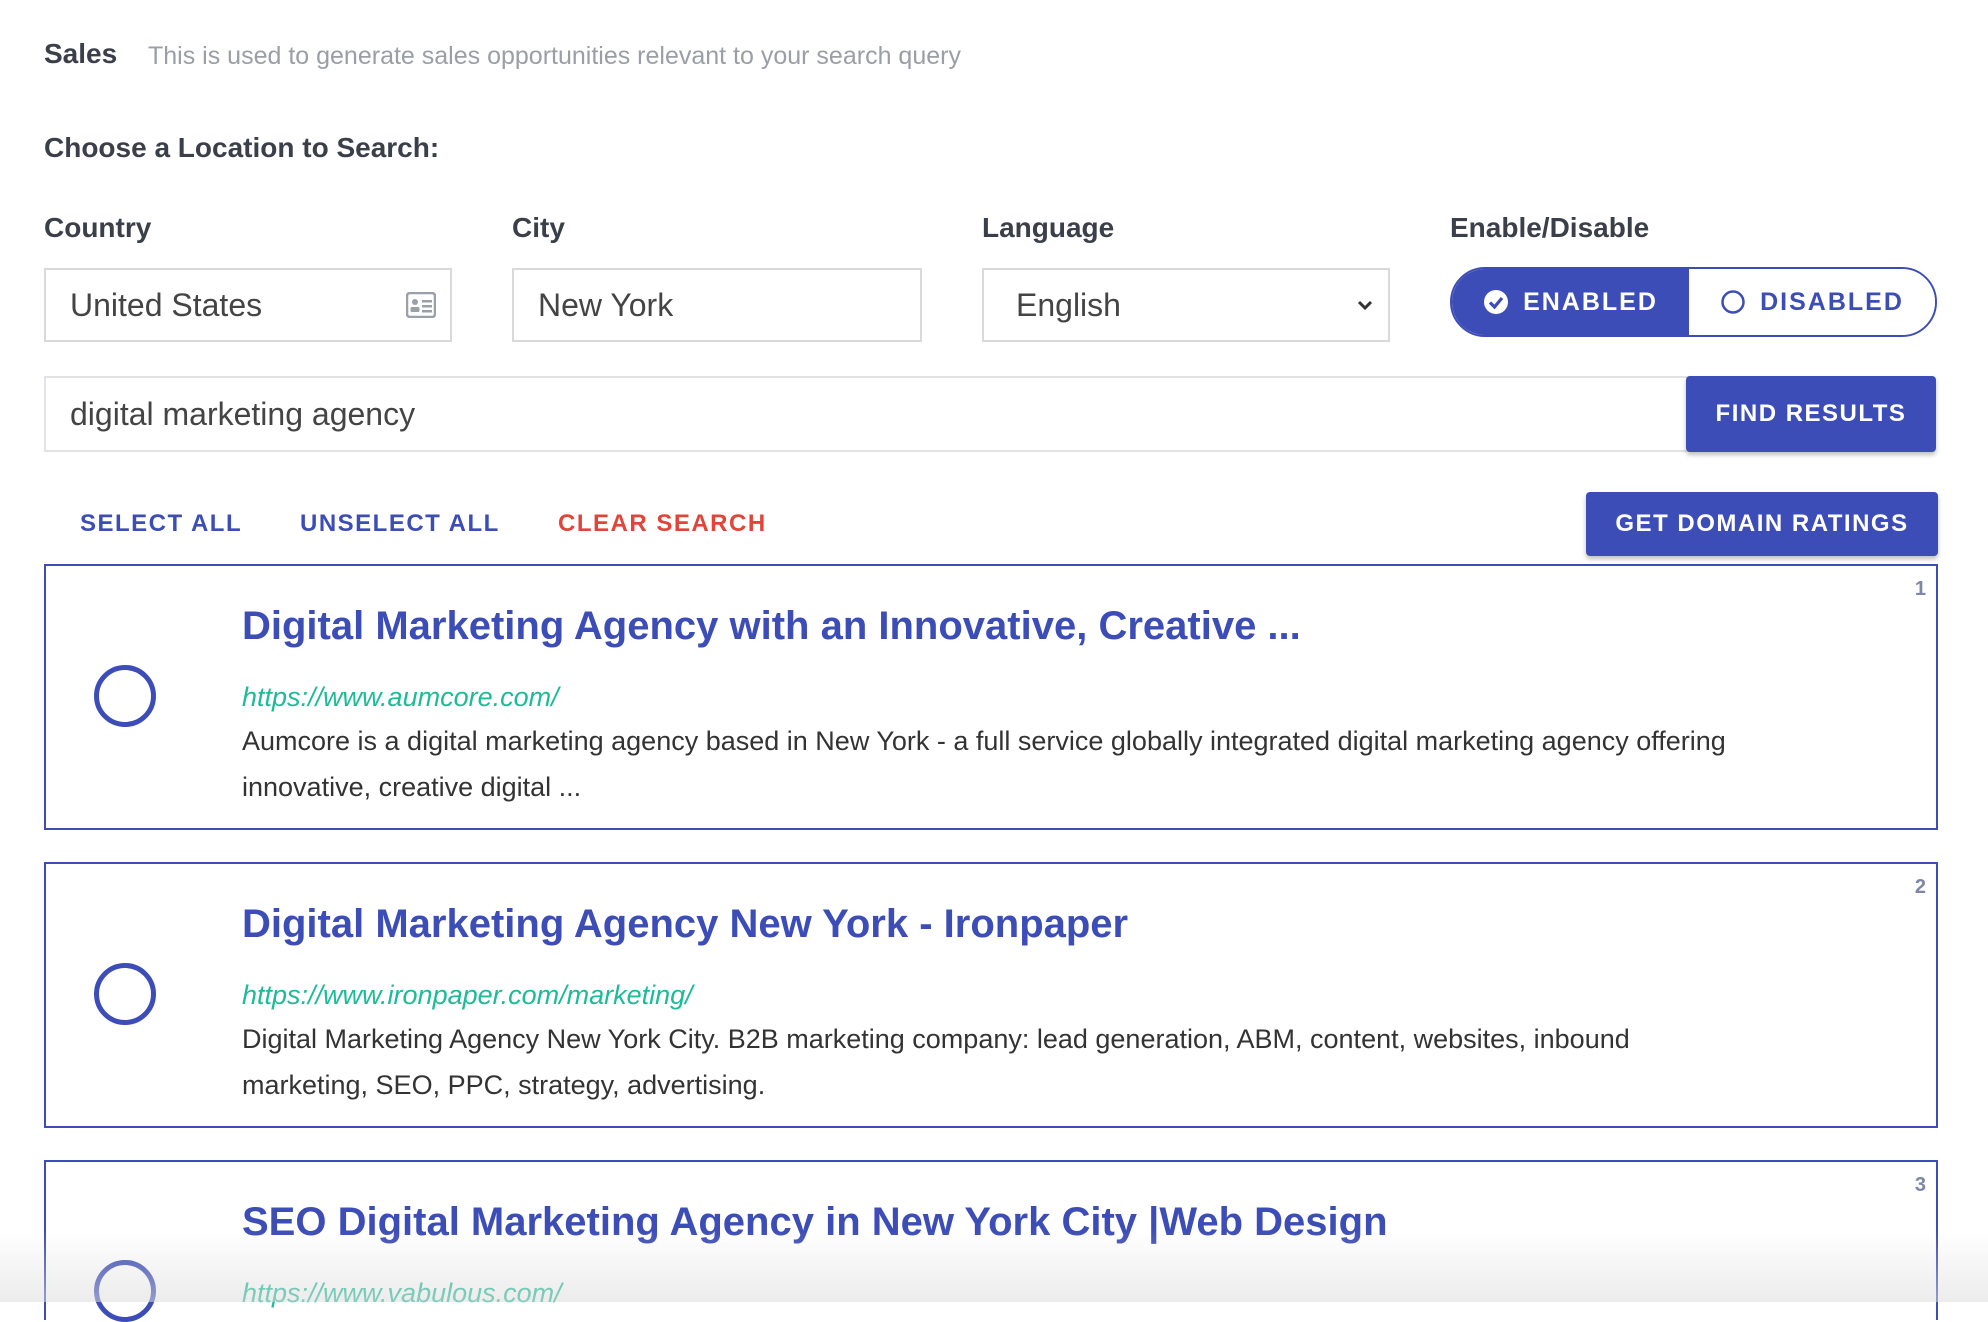 The image size is (1988, 1322). I want to click on result-url: https://www.vabulous.com/, so click(402, 1293).